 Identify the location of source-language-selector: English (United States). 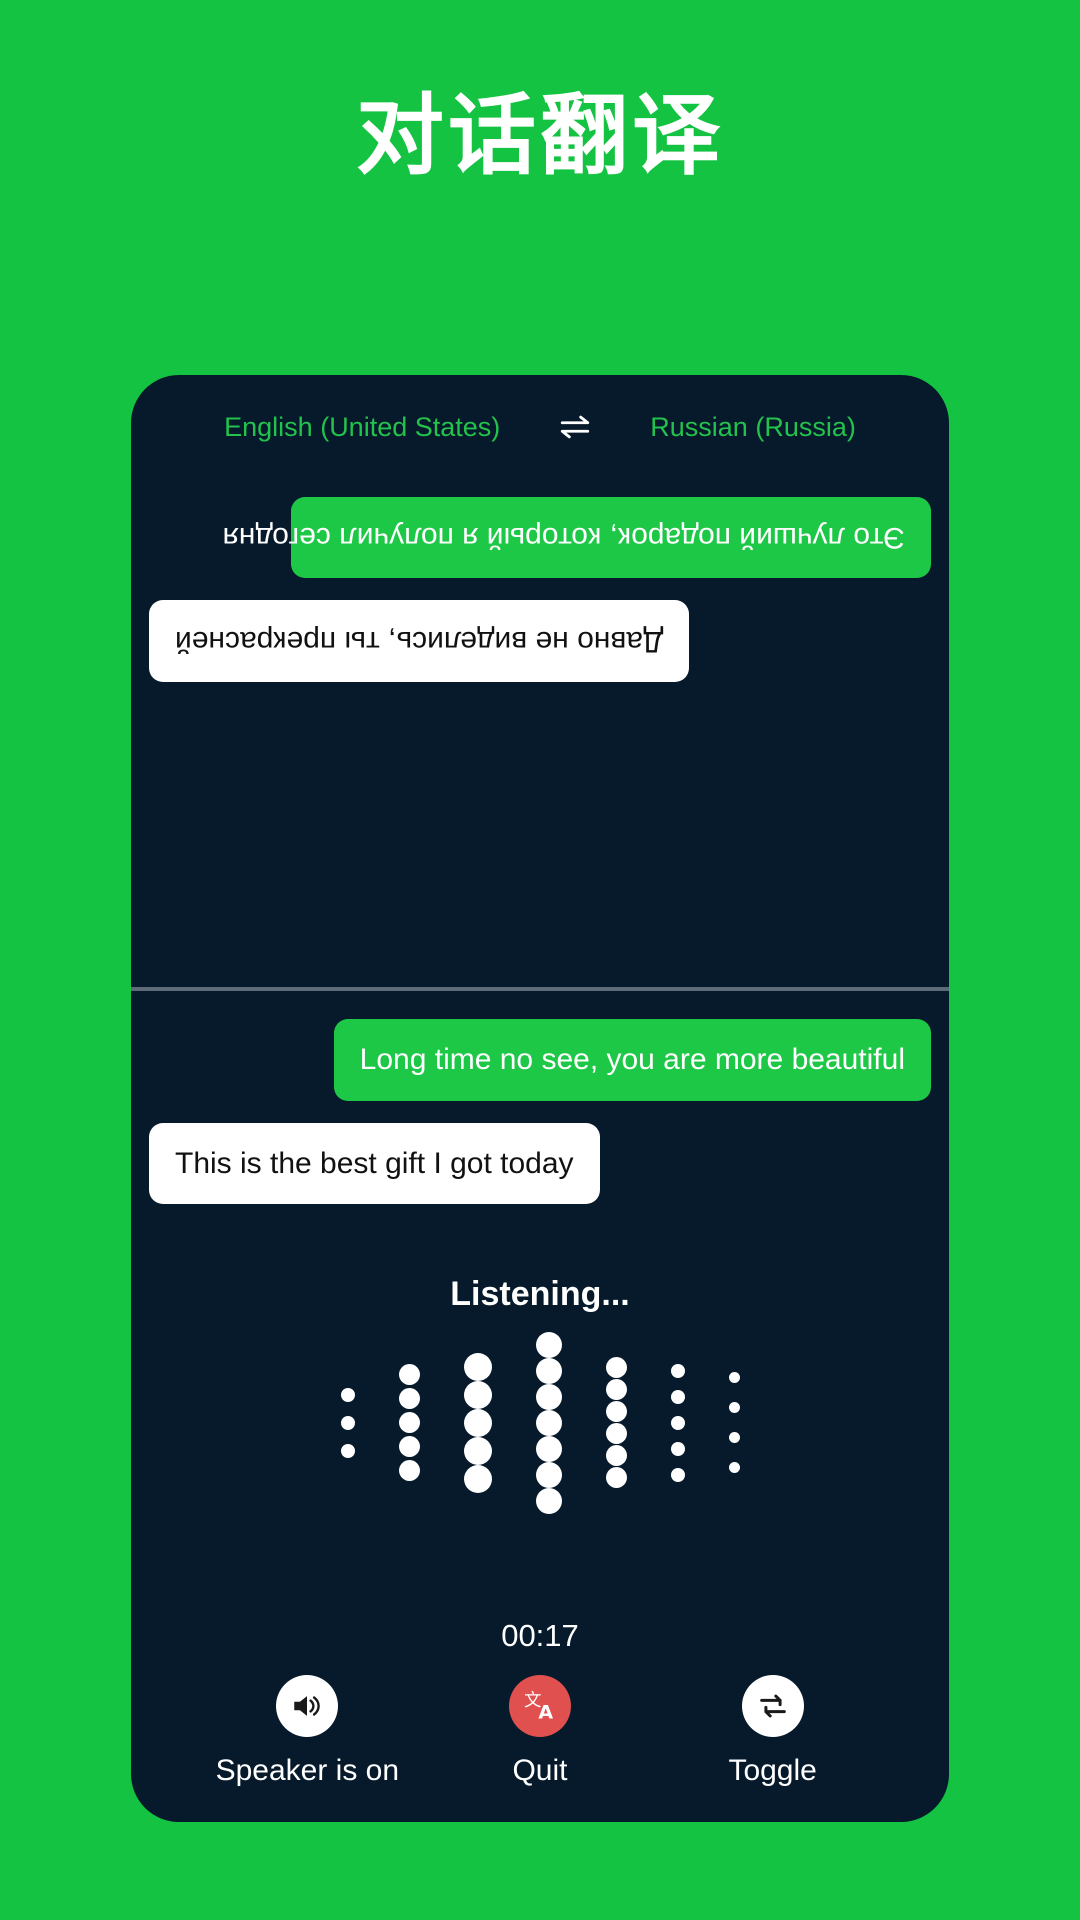
(362, 427).